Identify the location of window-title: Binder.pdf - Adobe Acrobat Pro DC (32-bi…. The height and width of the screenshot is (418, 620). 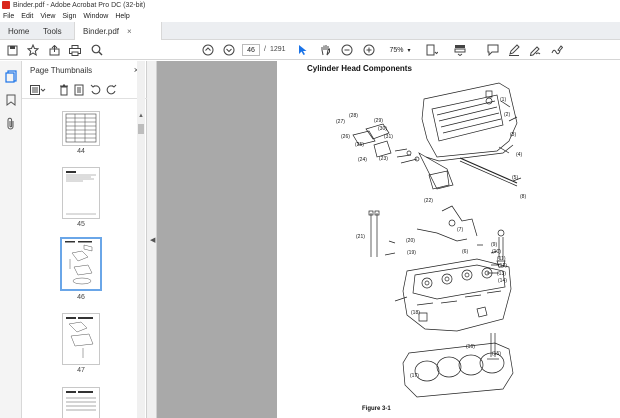
(79, 5).